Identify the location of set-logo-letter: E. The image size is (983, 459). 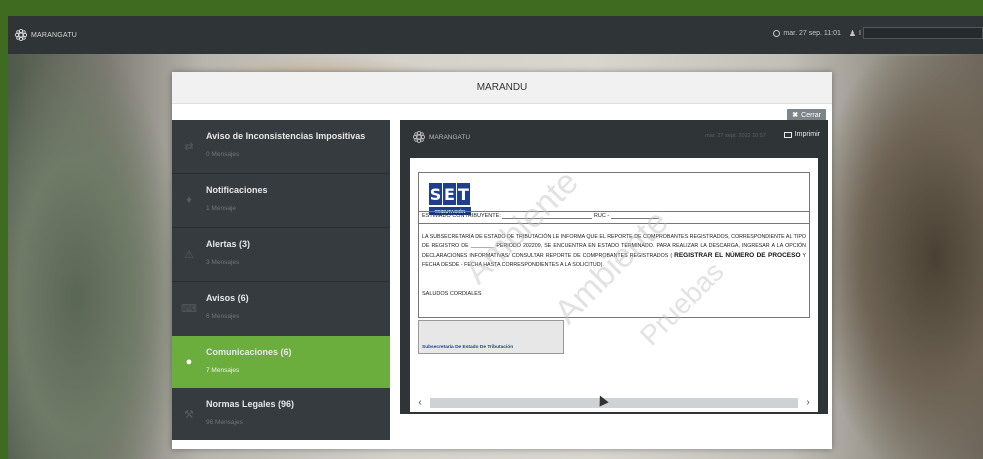
(449, 194).